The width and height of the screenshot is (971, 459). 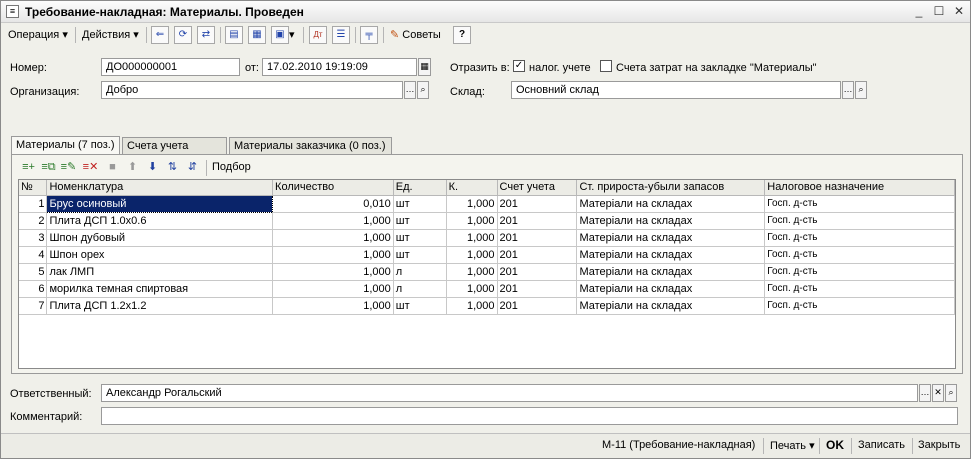 What do you see at coordinates (160, 238) in the screenshot?
I see `row-nomenclature: Шпон дубовый` at bounding box center [160, 238].